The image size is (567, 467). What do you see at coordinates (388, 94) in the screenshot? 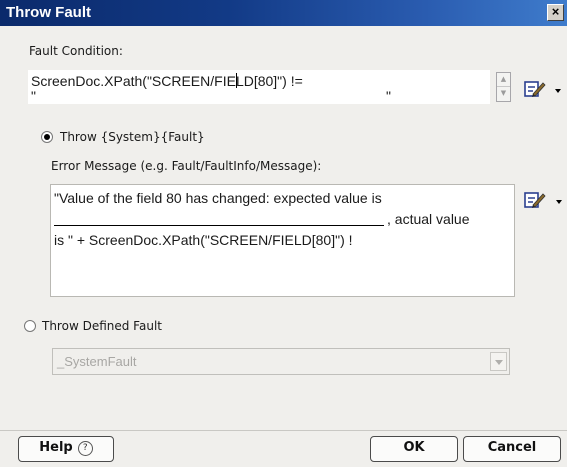
I see `condition-line2-right: "` at bounding box center [388, 94].